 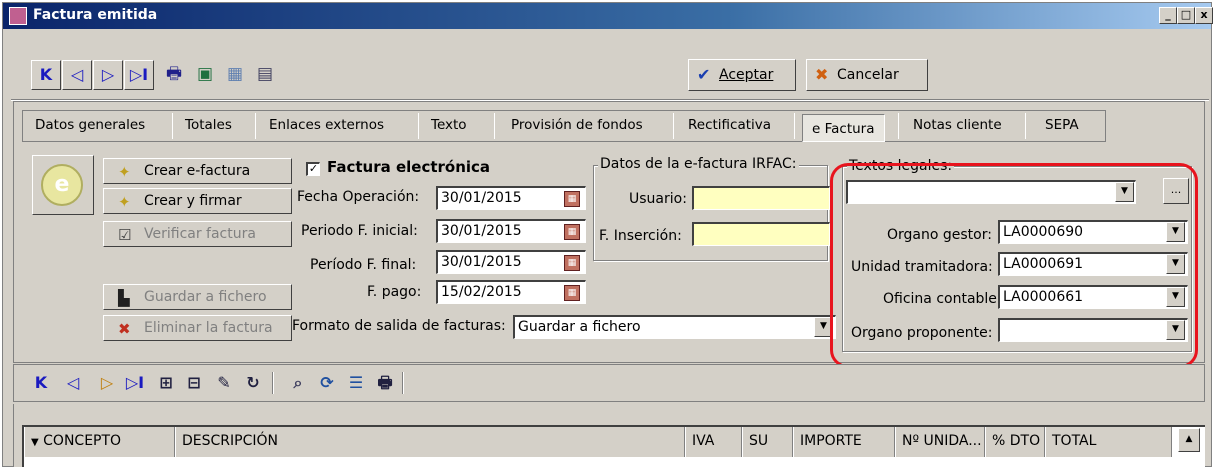 What do you see at coordinates (82, 441) in the screenshot?
I see `grid-col-concepto-label: CONCEPTO` at bounding box center [82, 441].